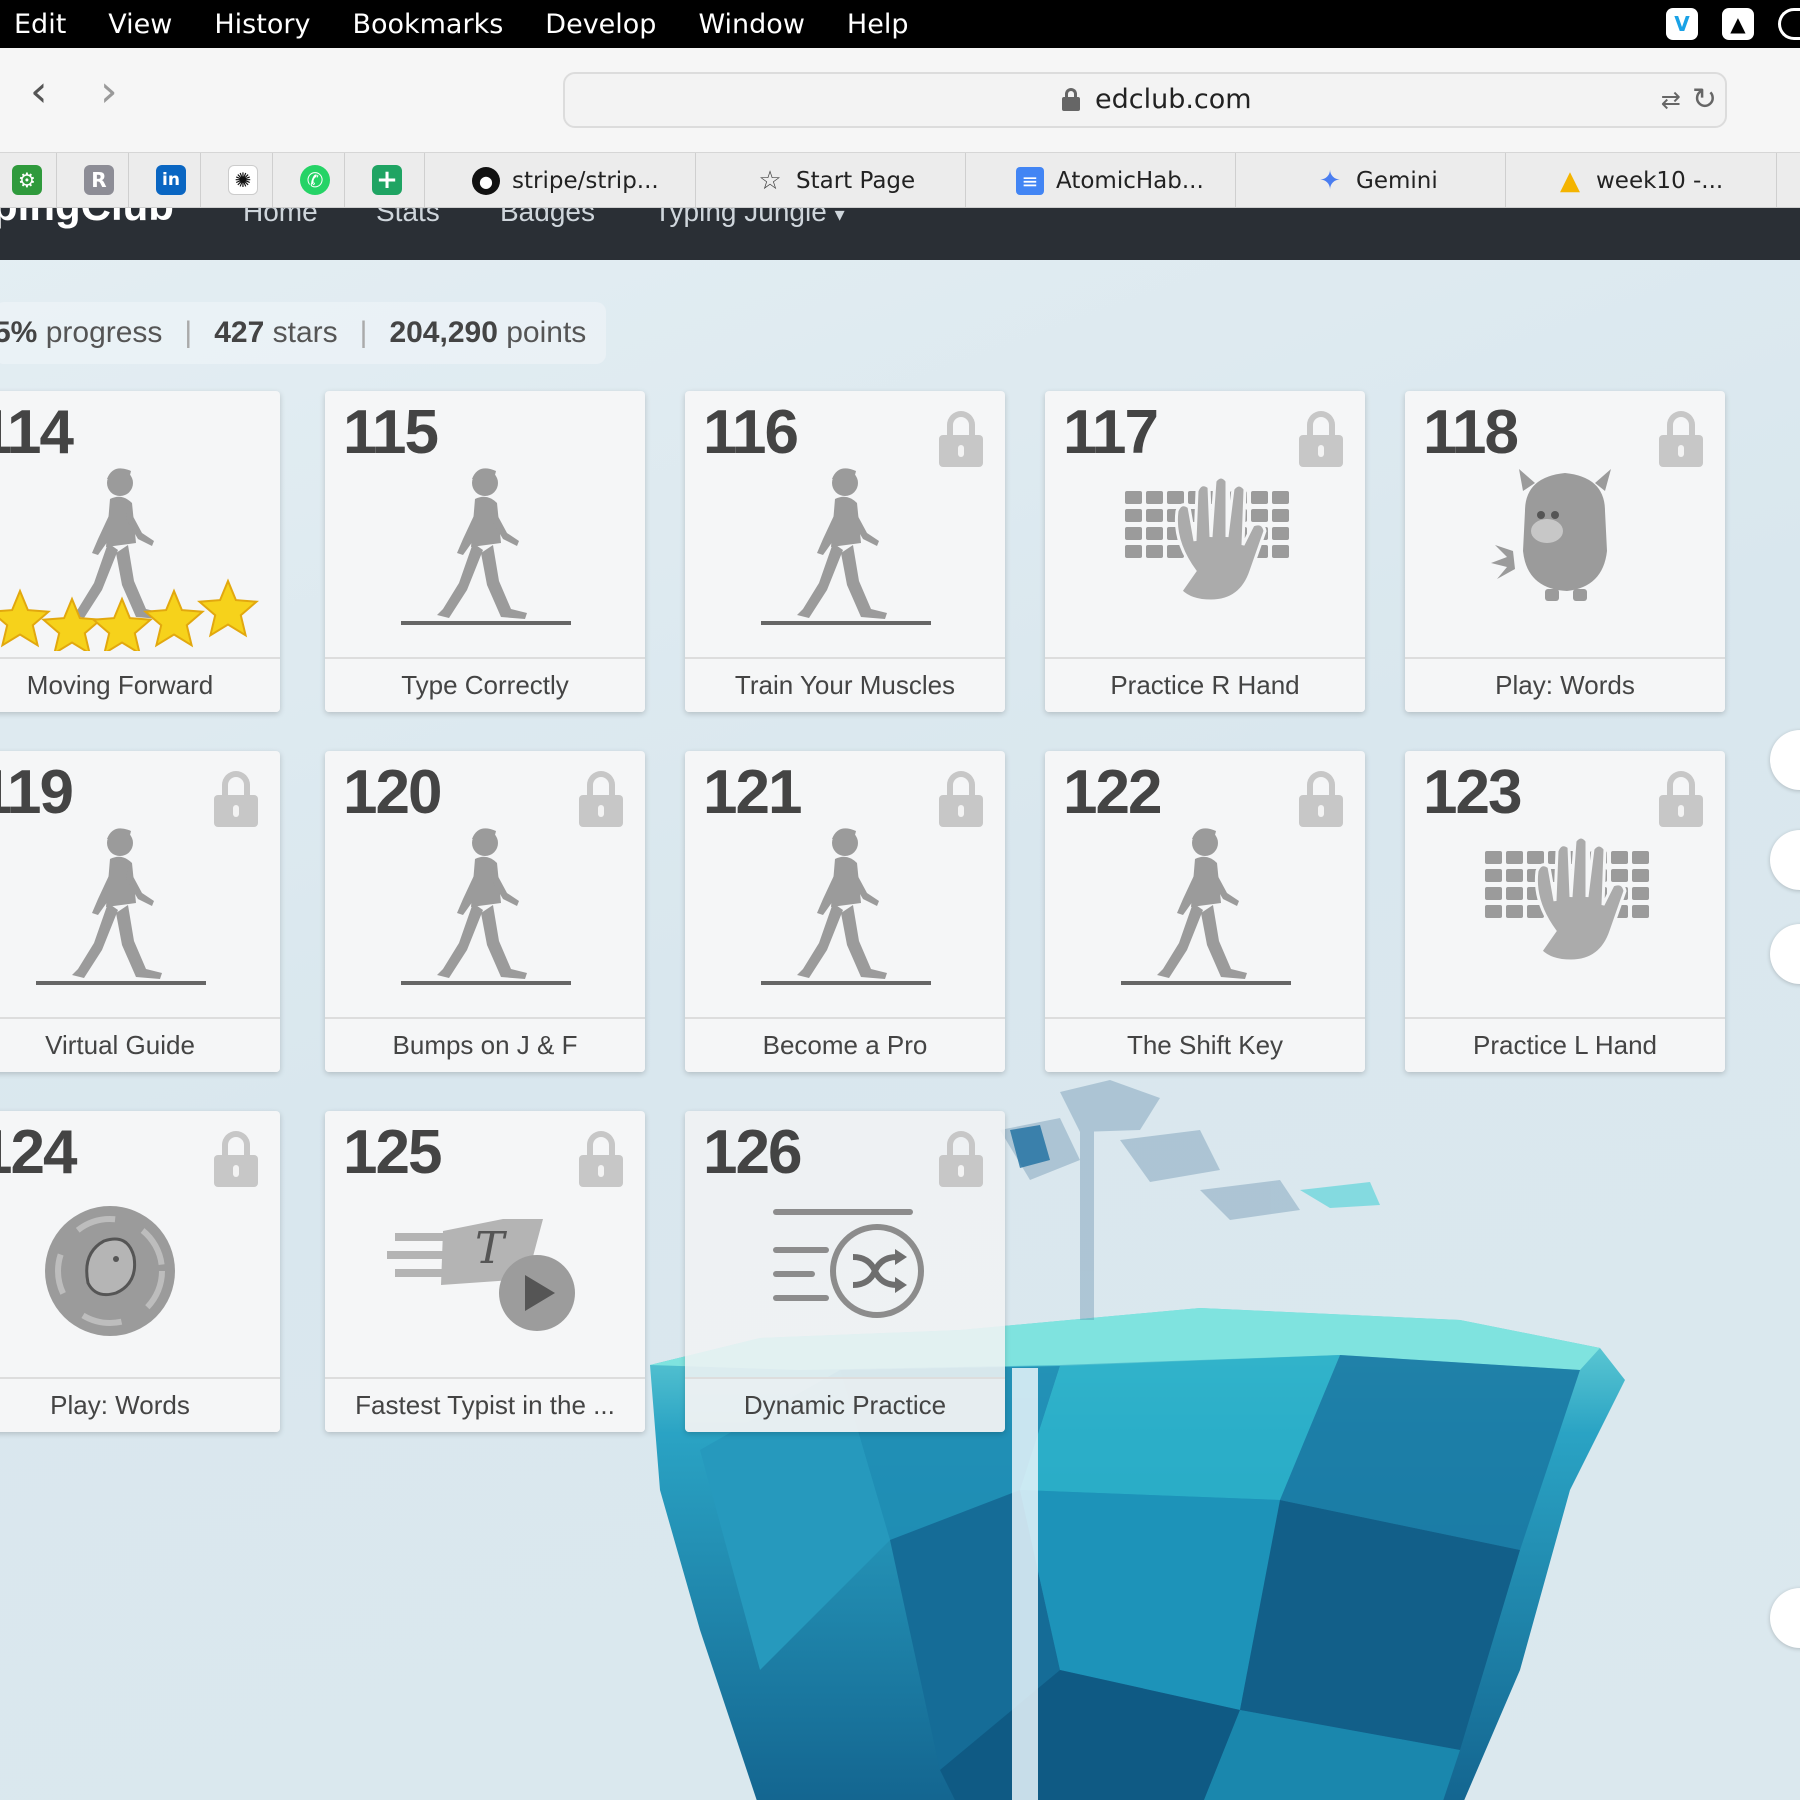 This screenshot has width=1800, height=1800. Describe the element at coordinates (1397, 181) in the screenshot. I see `bookmark-label: Gemini` at that location.